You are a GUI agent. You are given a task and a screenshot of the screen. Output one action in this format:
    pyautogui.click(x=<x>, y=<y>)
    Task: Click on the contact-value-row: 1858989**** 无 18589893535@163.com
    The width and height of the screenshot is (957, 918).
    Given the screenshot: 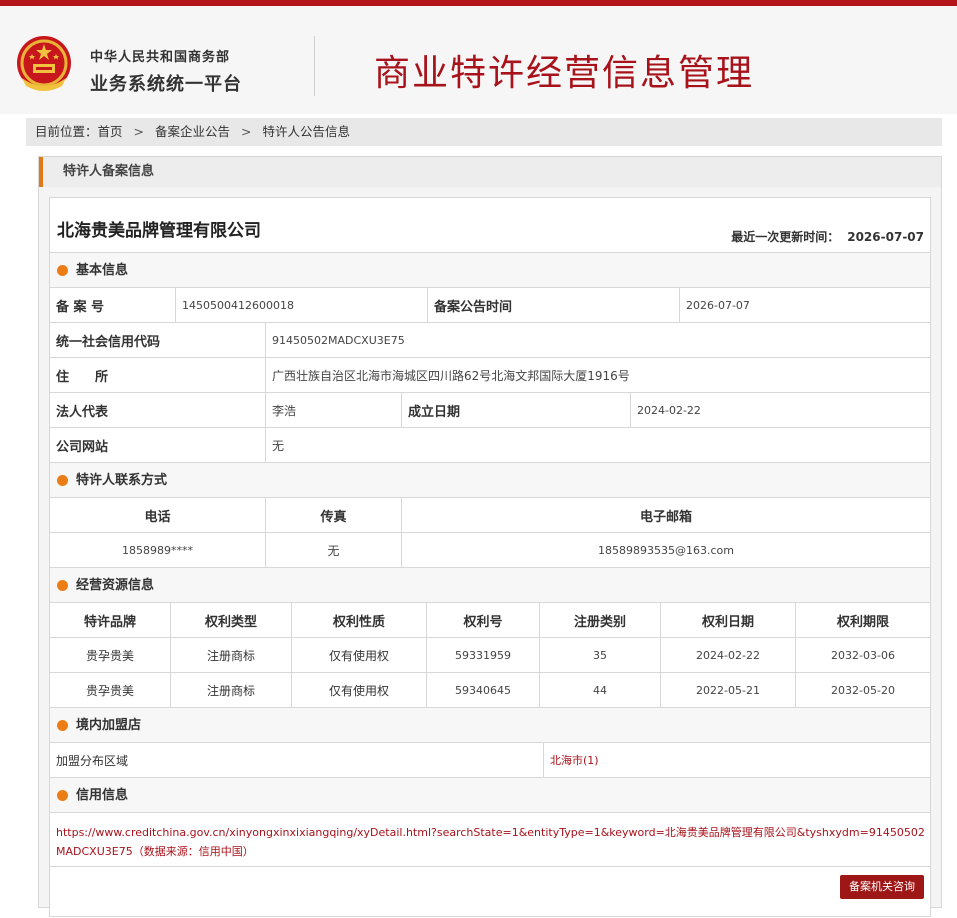 What is the action you would take?
    pyautogui.click(x=490, y=549)
    